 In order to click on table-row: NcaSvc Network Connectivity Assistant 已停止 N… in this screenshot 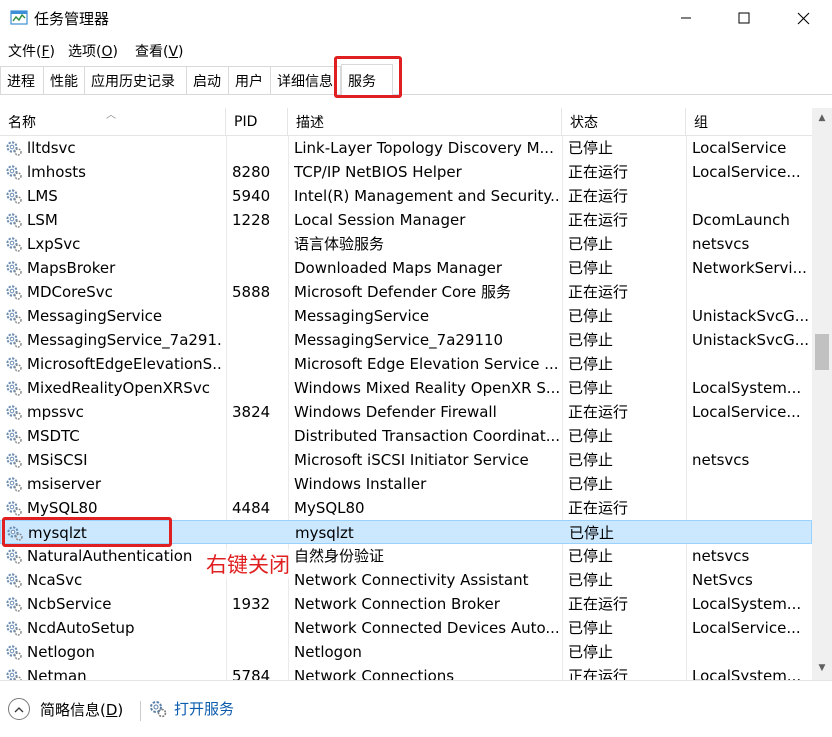, I will do `click(406, 580)`.